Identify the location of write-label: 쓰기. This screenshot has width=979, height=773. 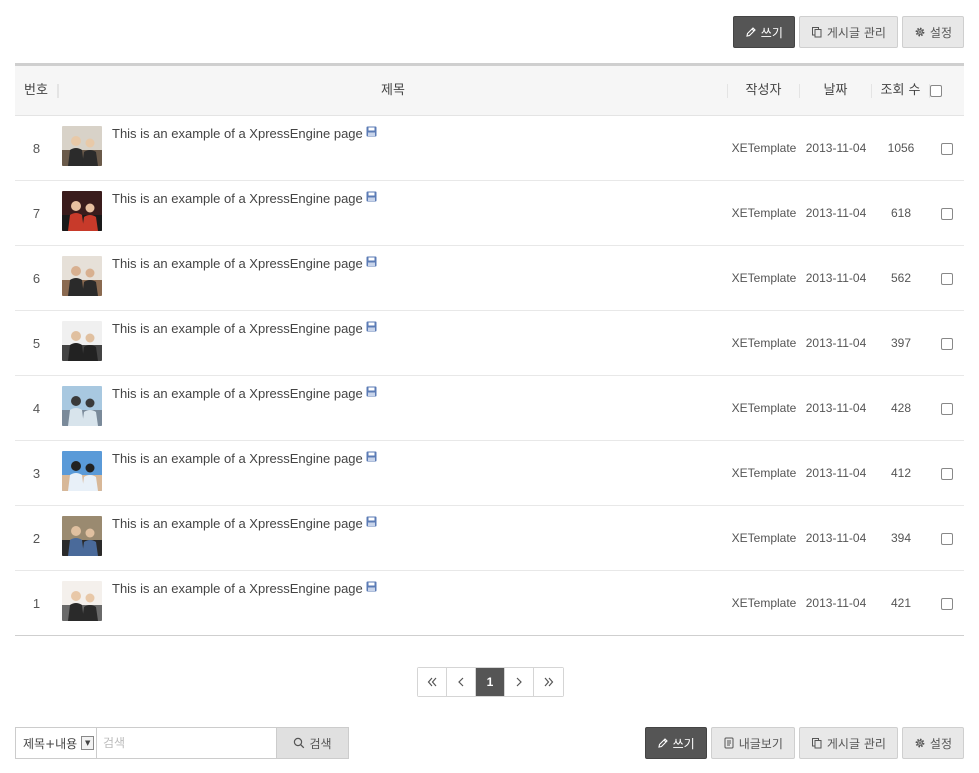
(771, 32).